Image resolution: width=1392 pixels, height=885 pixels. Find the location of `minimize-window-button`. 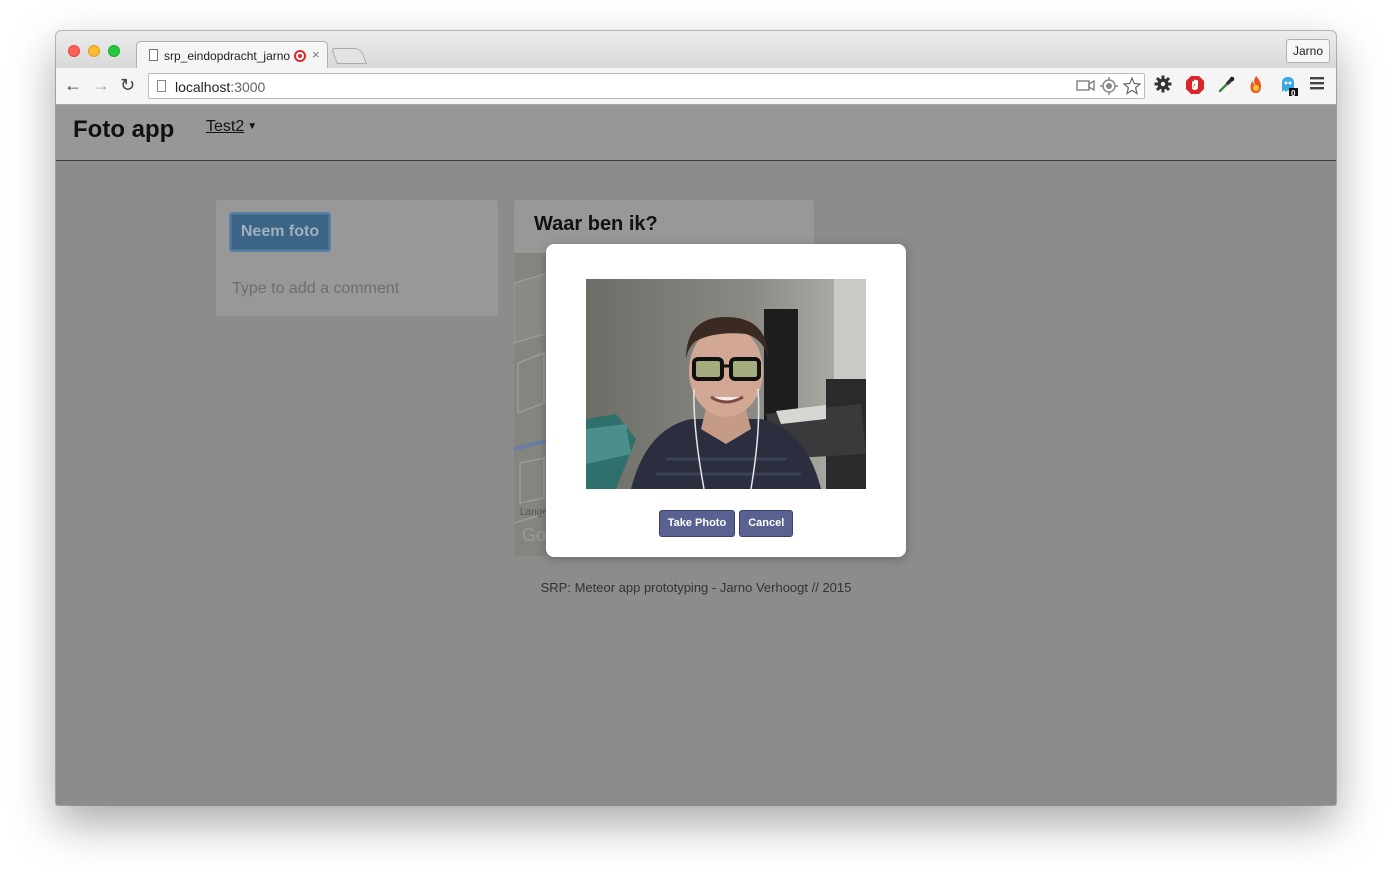

minimize-window-button is located at coordinates (94, 51).